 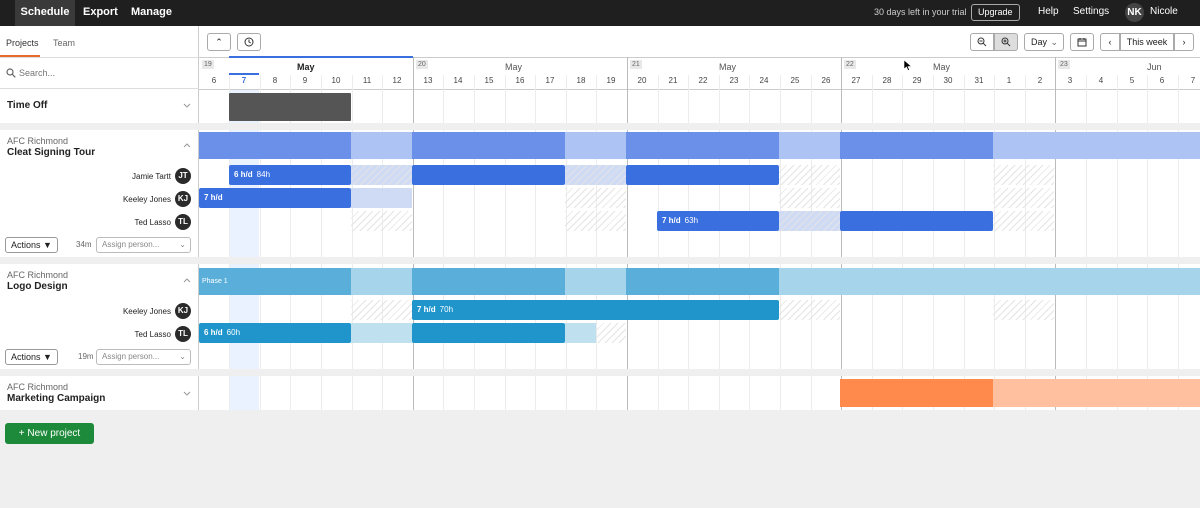 What do you see at coordinates (982, 42) in the screenshot?
I see `zoom-out-button` at bounding box center [982, 42].